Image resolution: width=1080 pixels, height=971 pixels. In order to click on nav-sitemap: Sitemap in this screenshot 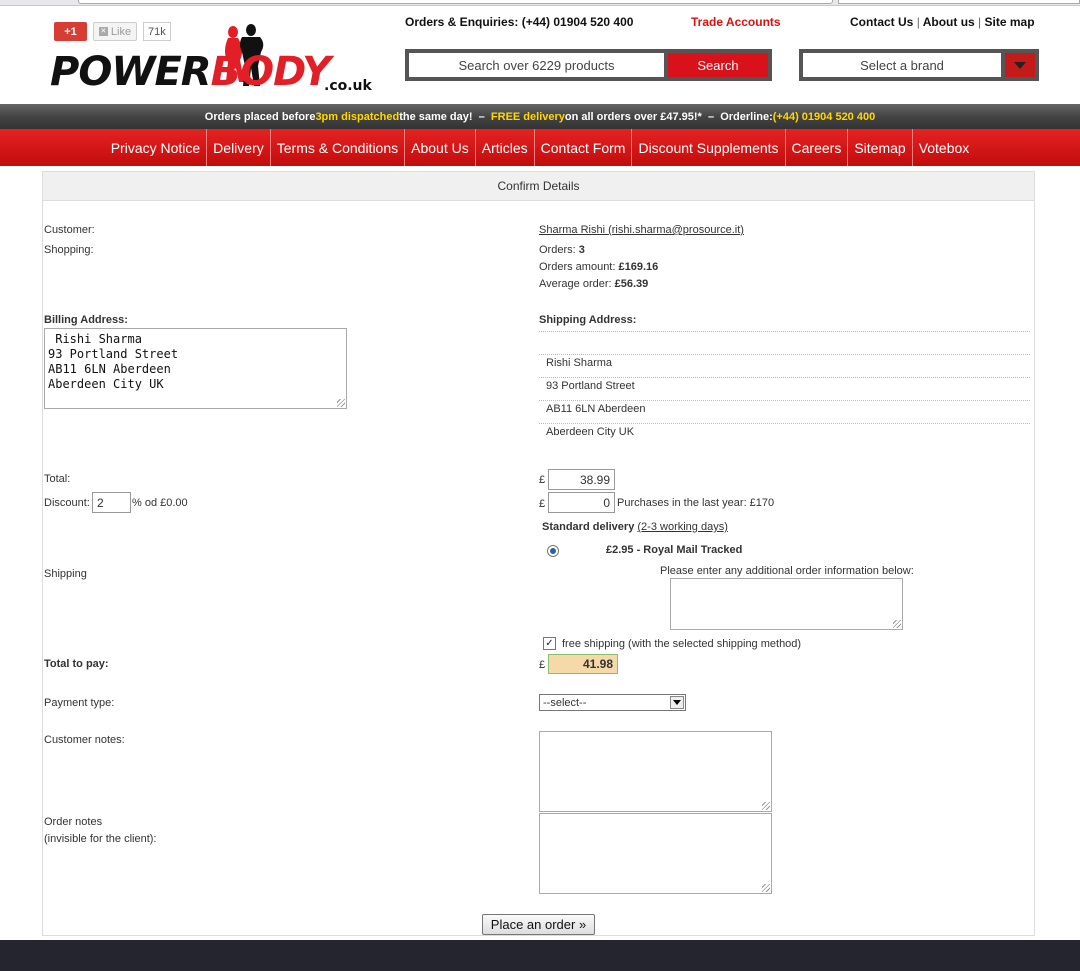, I will do `click(879, 147)`.